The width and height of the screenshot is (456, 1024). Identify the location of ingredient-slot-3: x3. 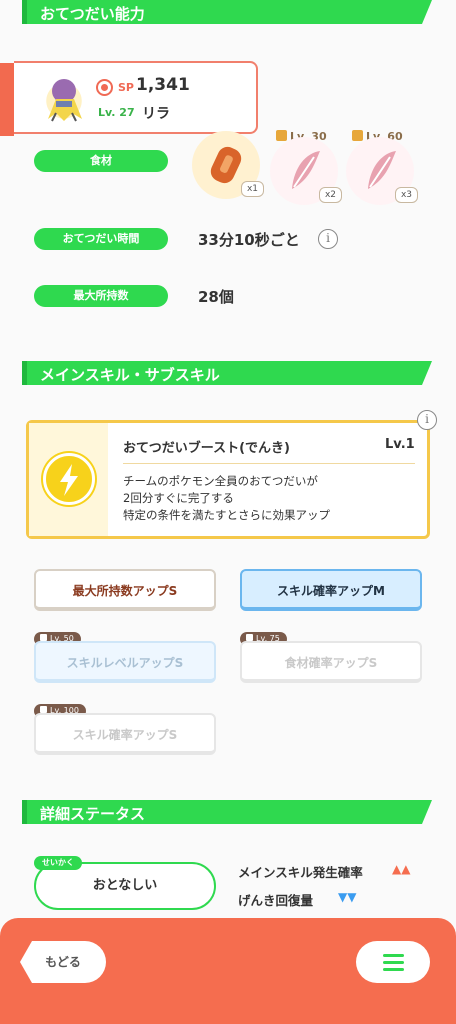
(382, 171).